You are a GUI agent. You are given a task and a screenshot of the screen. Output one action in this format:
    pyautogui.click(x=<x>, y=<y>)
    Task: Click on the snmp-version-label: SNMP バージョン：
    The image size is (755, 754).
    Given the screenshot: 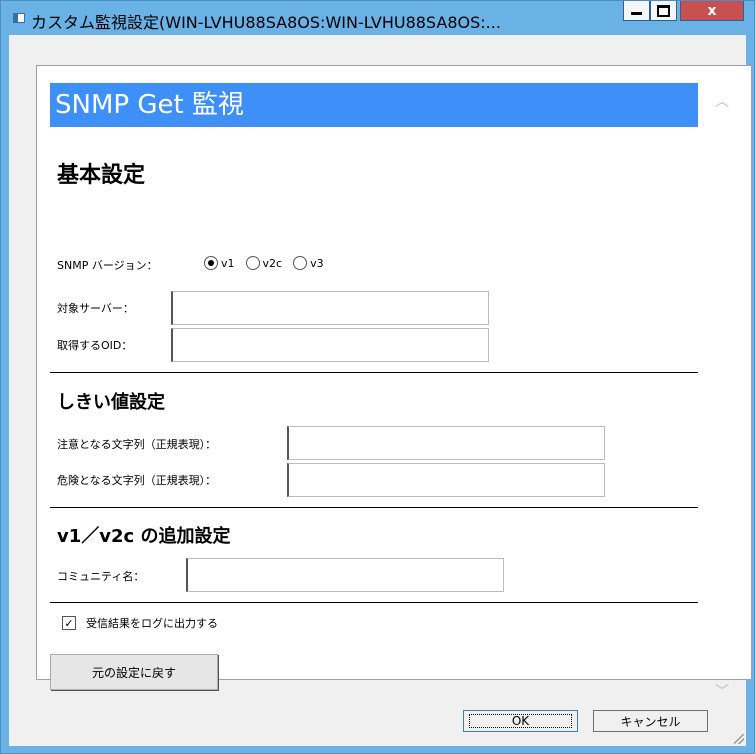 What is the action you would take?
    pyautogui.click(x=107, y=265)
    